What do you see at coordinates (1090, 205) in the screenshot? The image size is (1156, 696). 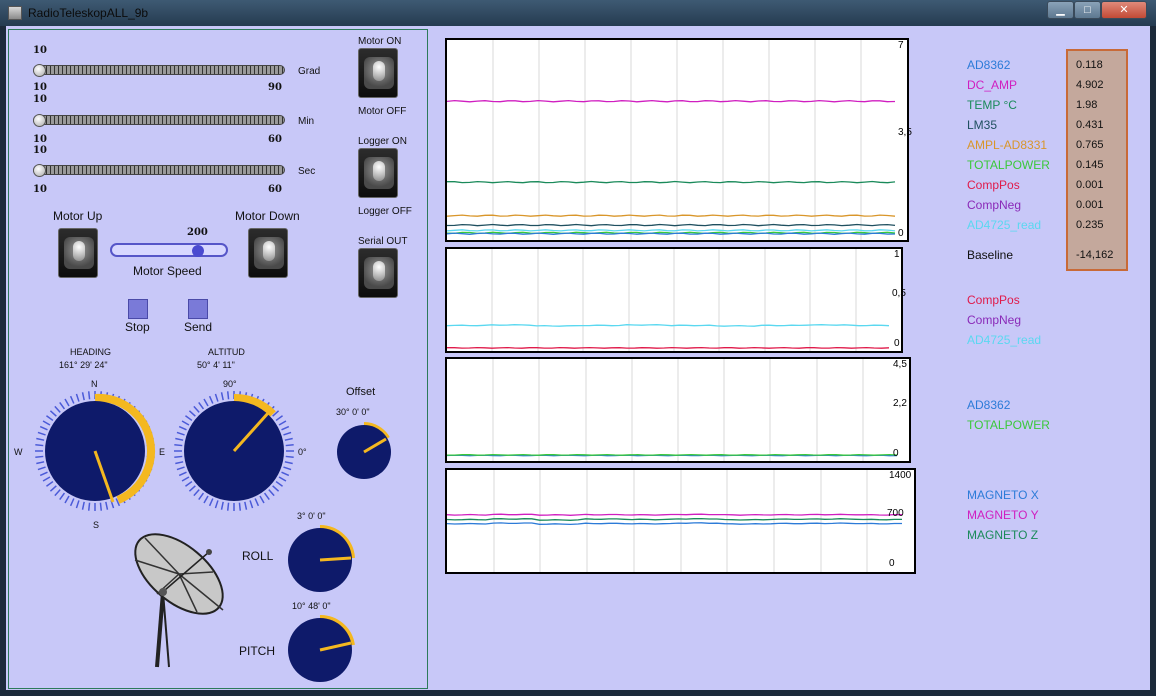 I see `legend1-value-7: 0.001` at bounding box center [1090, 205].